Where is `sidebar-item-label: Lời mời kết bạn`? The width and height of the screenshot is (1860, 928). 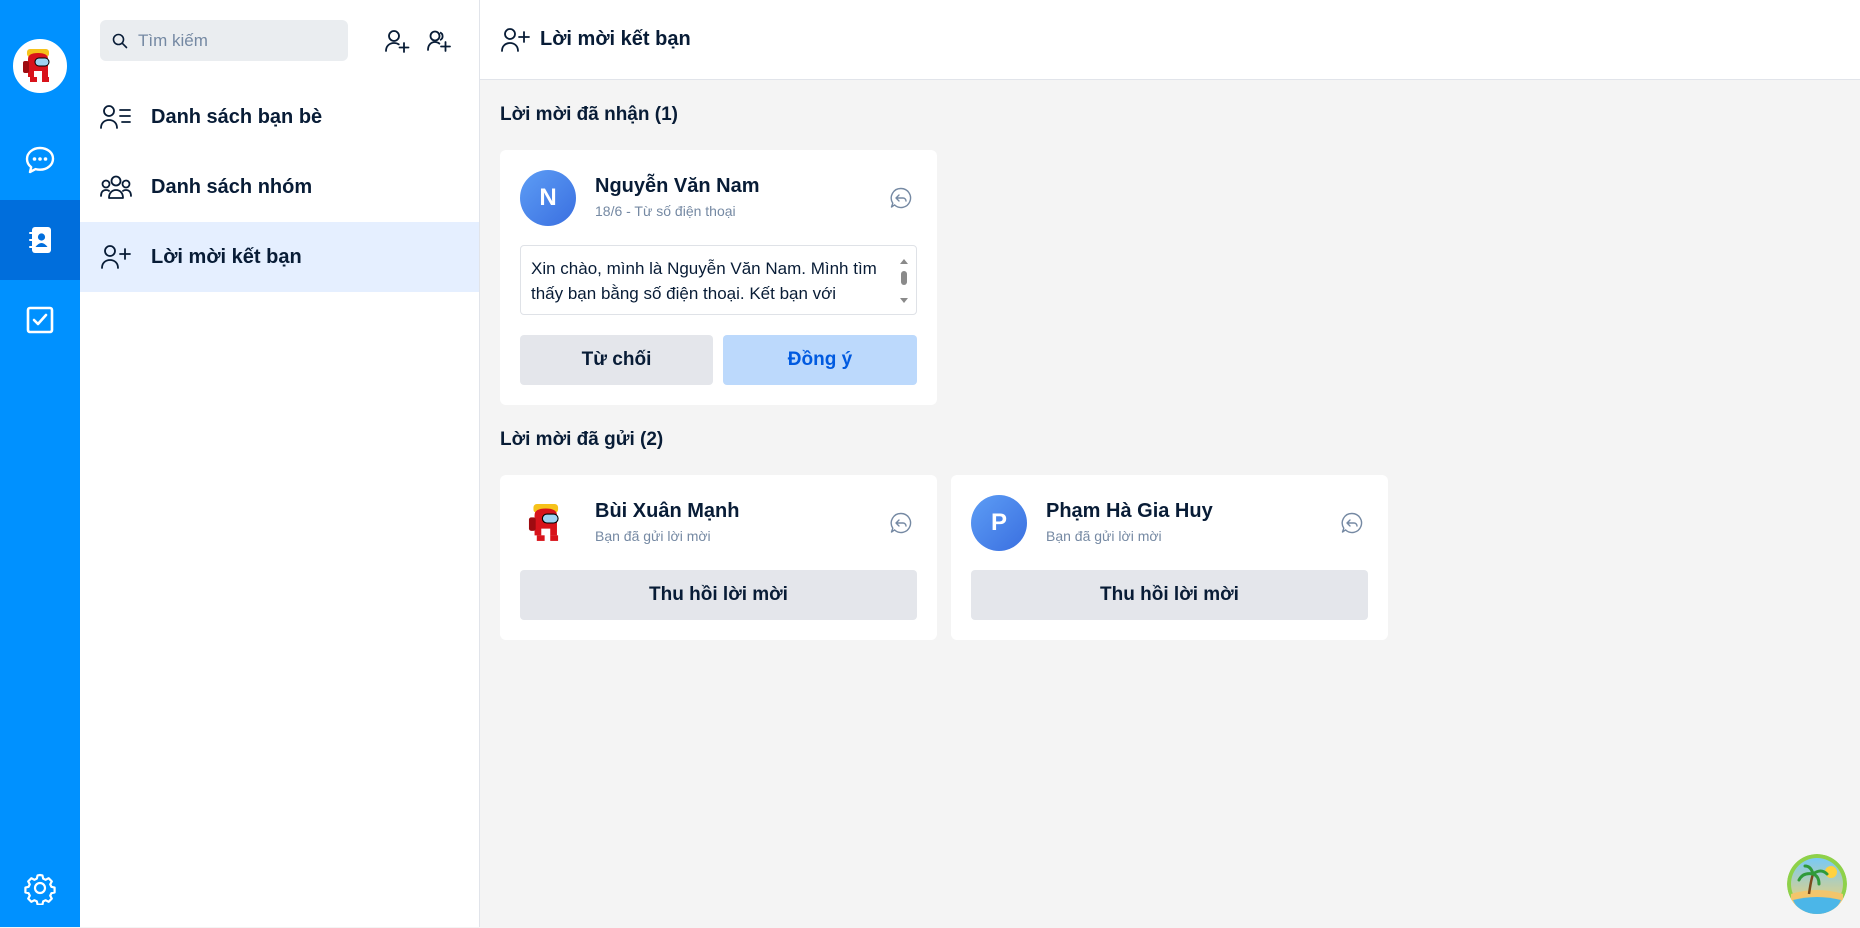
sidebar-item-label: Lời mời kết bạn is located at coordinates (226, 256).